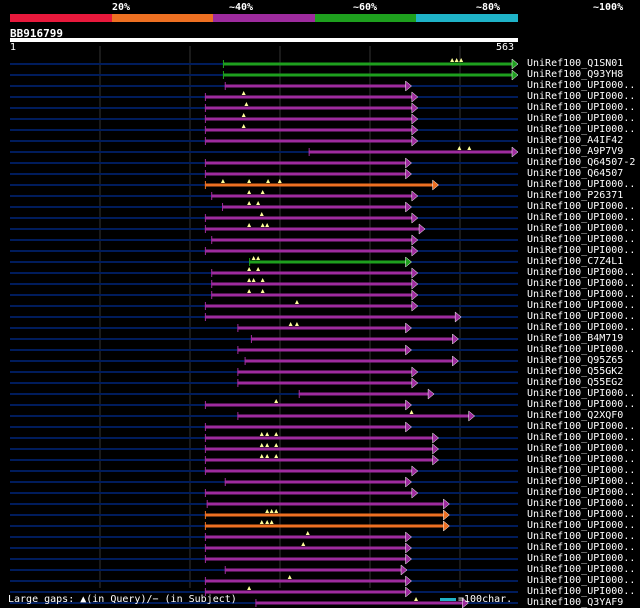  I want to click on hit-label: UniRef100_C7Z4L1, so click(575, 261).